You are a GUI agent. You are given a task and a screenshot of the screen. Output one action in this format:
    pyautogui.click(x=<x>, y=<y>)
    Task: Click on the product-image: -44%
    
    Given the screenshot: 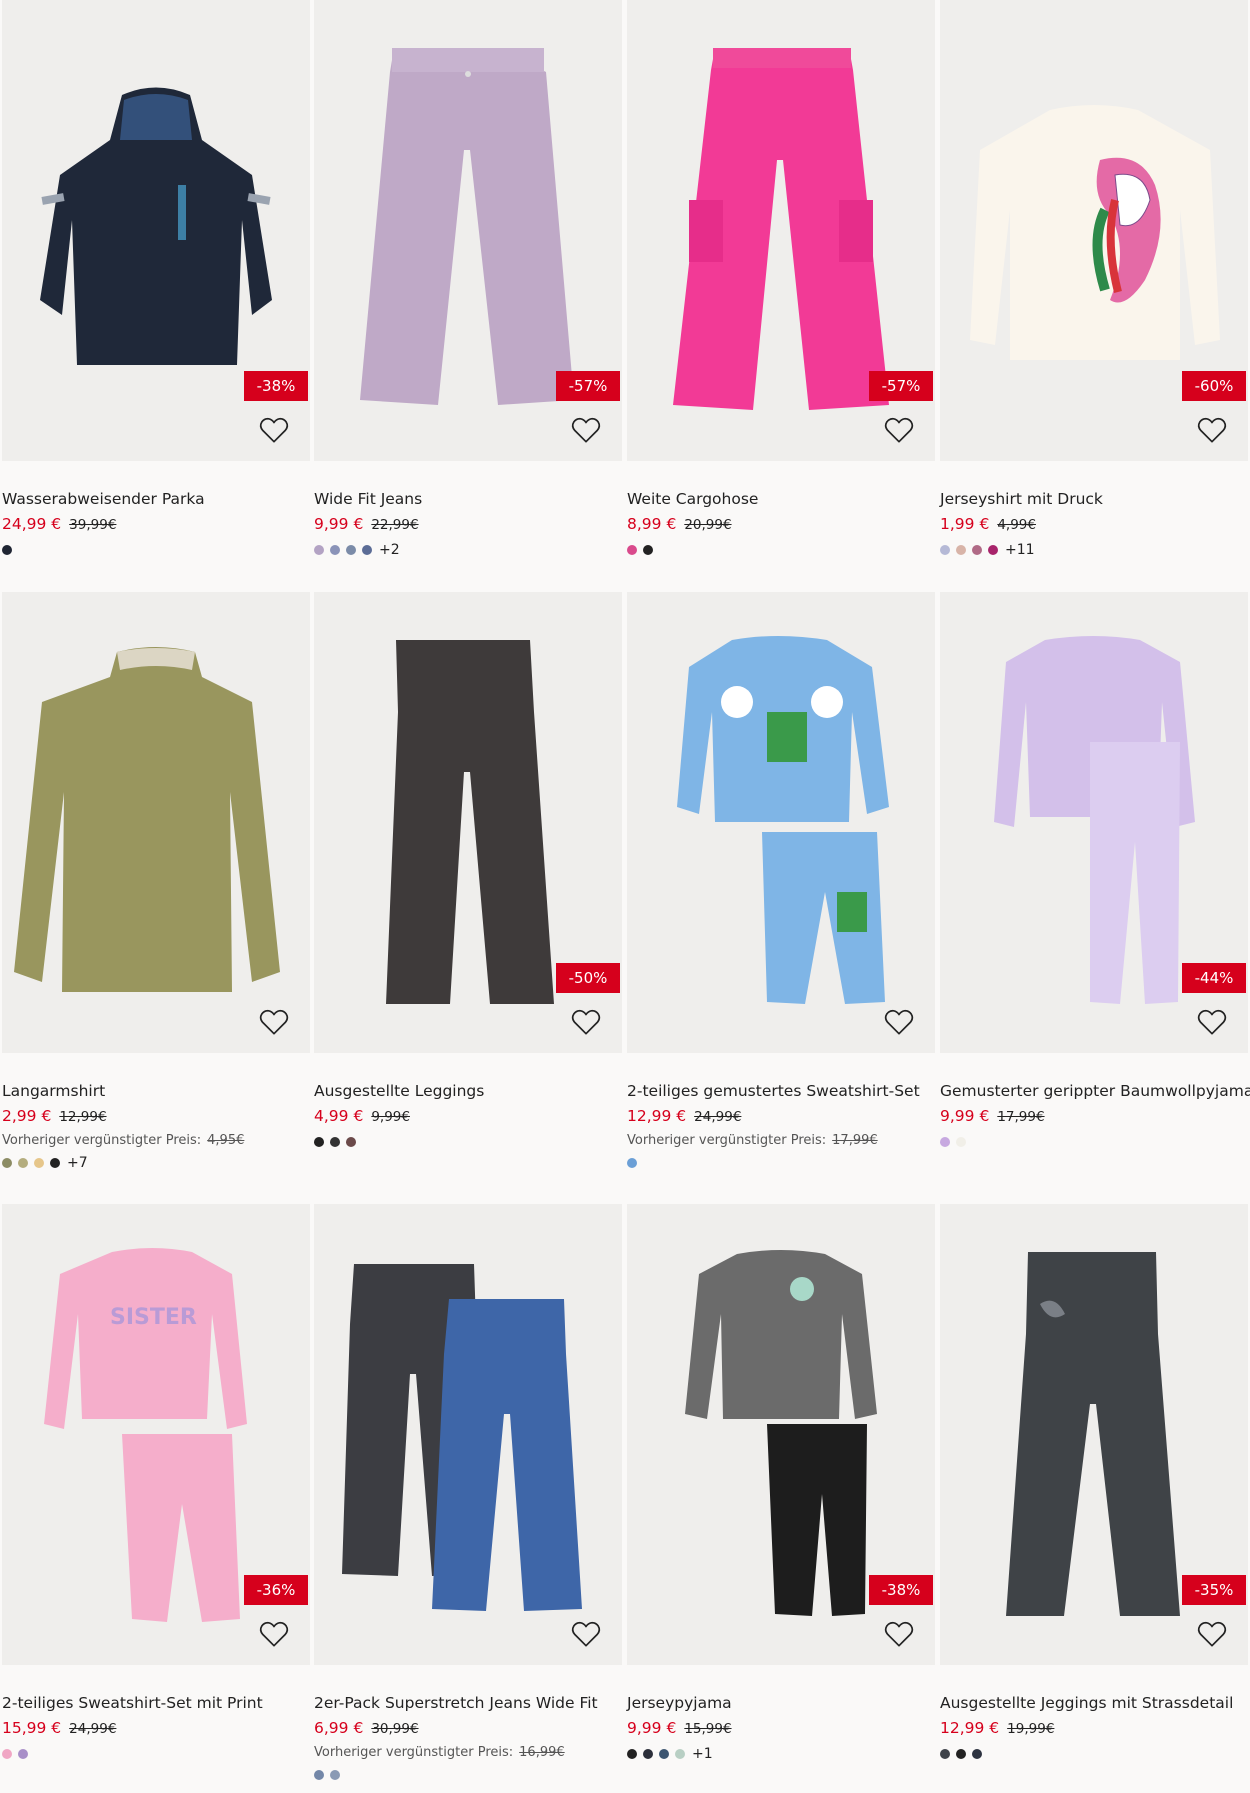 What is the action you would take?
    pyautogui.click(x=1094, y=822)
    